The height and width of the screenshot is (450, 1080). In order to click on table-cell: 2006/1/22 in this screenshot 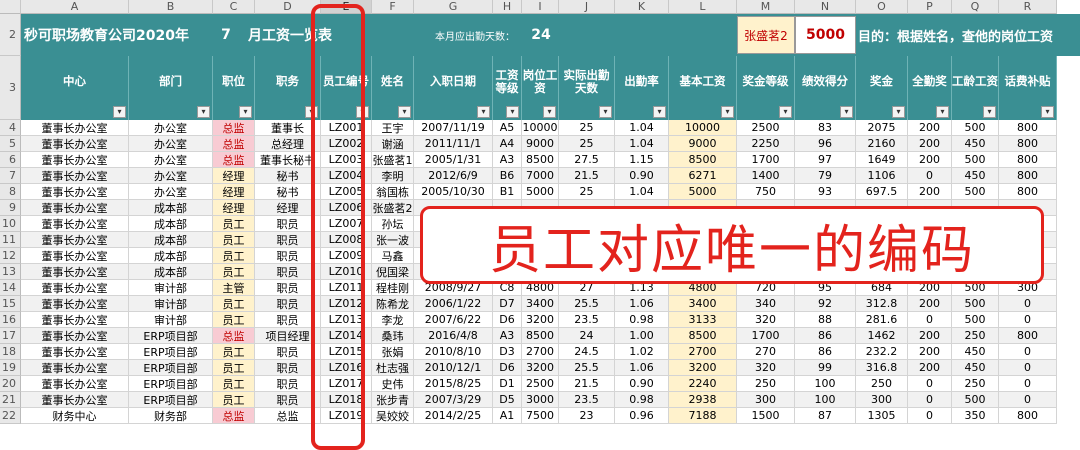, I will do `click(453, 304)`.